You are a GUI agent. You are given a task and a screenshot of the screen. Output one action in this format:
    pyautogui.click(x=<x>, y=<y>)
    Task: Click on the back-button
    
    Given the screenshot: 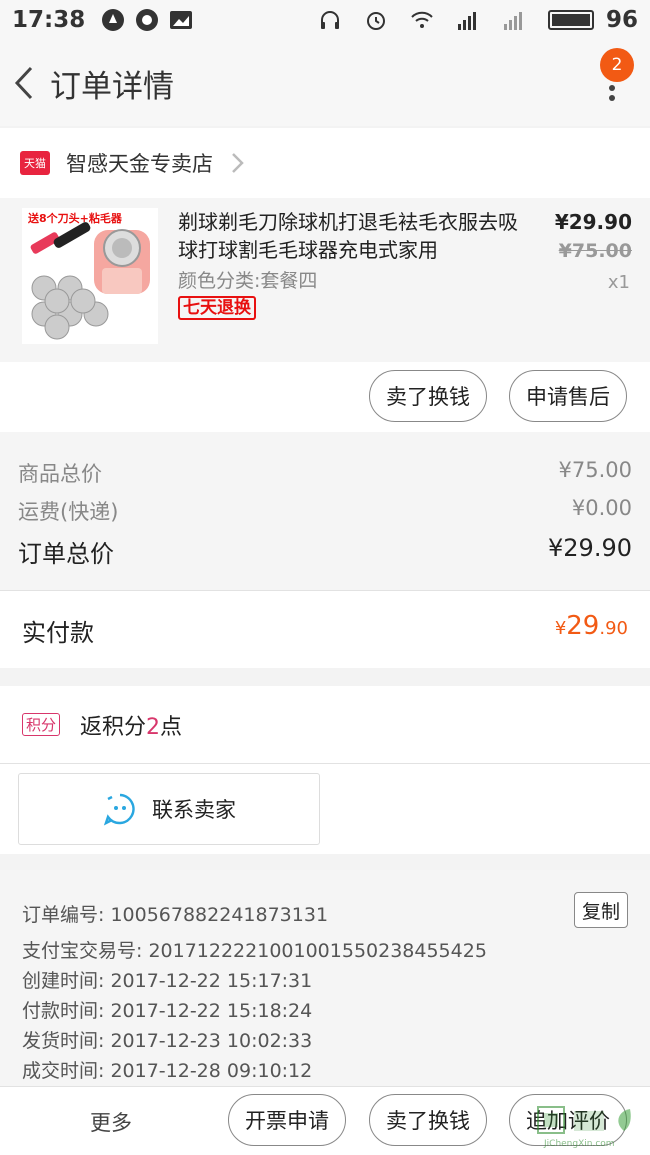 What is the action you would take?
    pyautogui.click(x=24, y=83)
    